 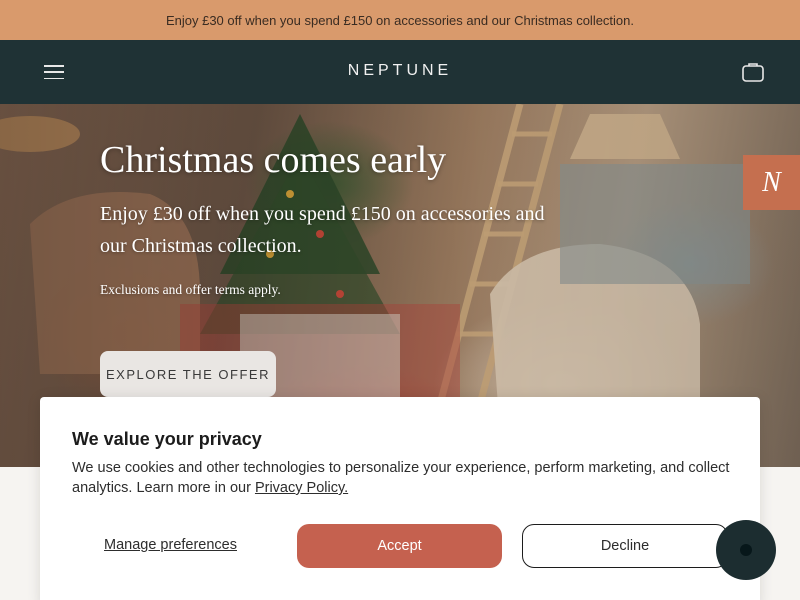 I want to click on site-header: NEPTUNE, so click(x=400, y=72).